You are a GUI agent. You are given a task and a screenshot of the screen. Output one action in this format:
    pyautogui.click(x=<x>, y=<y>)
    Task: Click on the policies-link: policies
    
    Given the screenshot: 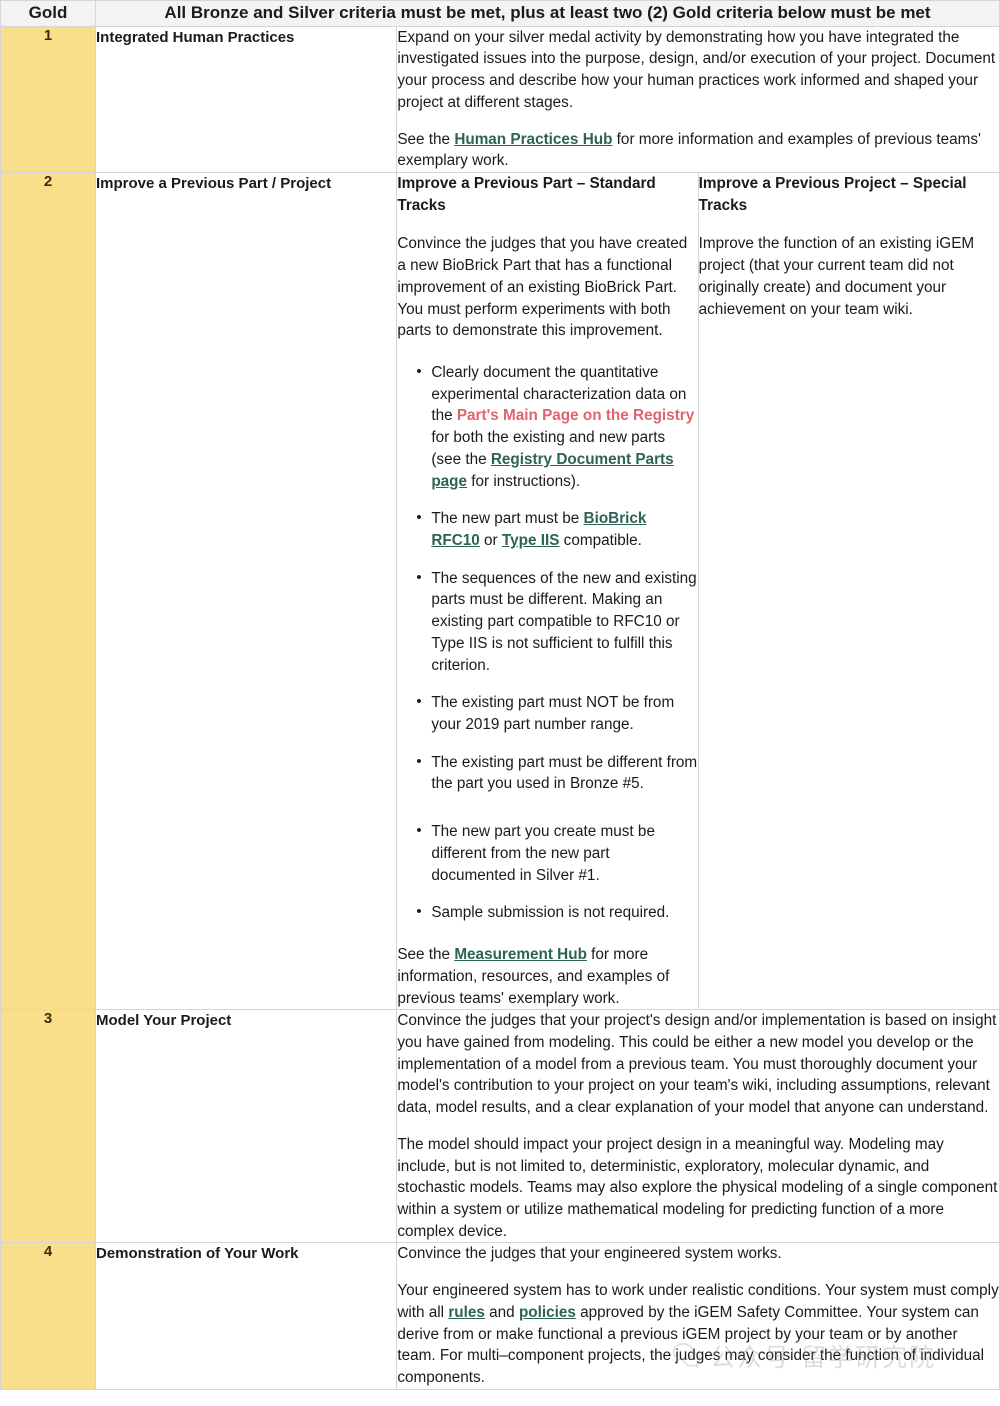 What is the action you would take?
    pyautogui.click(x=547, y=1312)
    